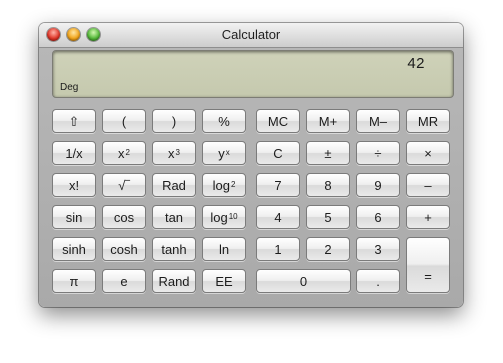 This screenshot has height=363, width=503. What do you see at coordinates (278, 153) in the screenshot?
I see `clear-button: C` at bounding box center [278, 153].